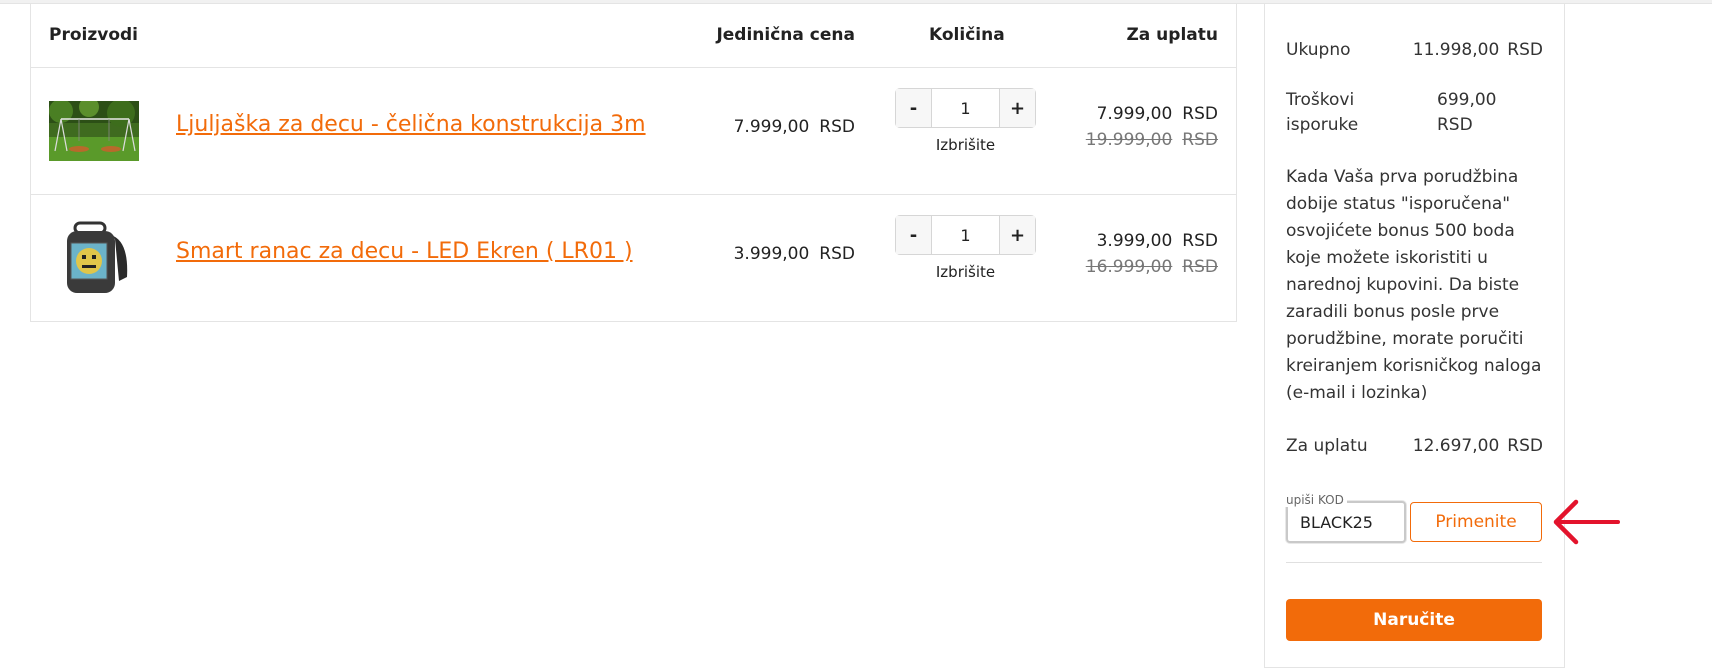  I want to click on header-to-pay: Za uplatu, so click(1172, 35).